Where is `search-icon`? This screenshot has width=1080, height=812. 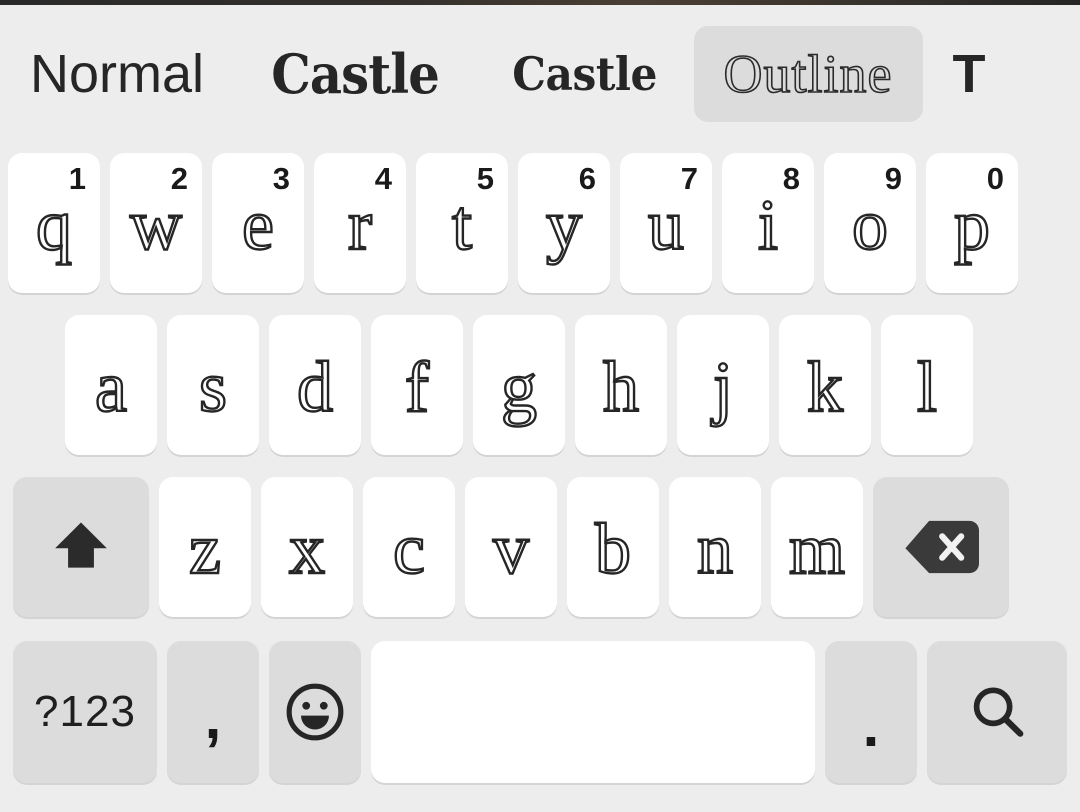
search-icon is located at coordinates (998, 711).